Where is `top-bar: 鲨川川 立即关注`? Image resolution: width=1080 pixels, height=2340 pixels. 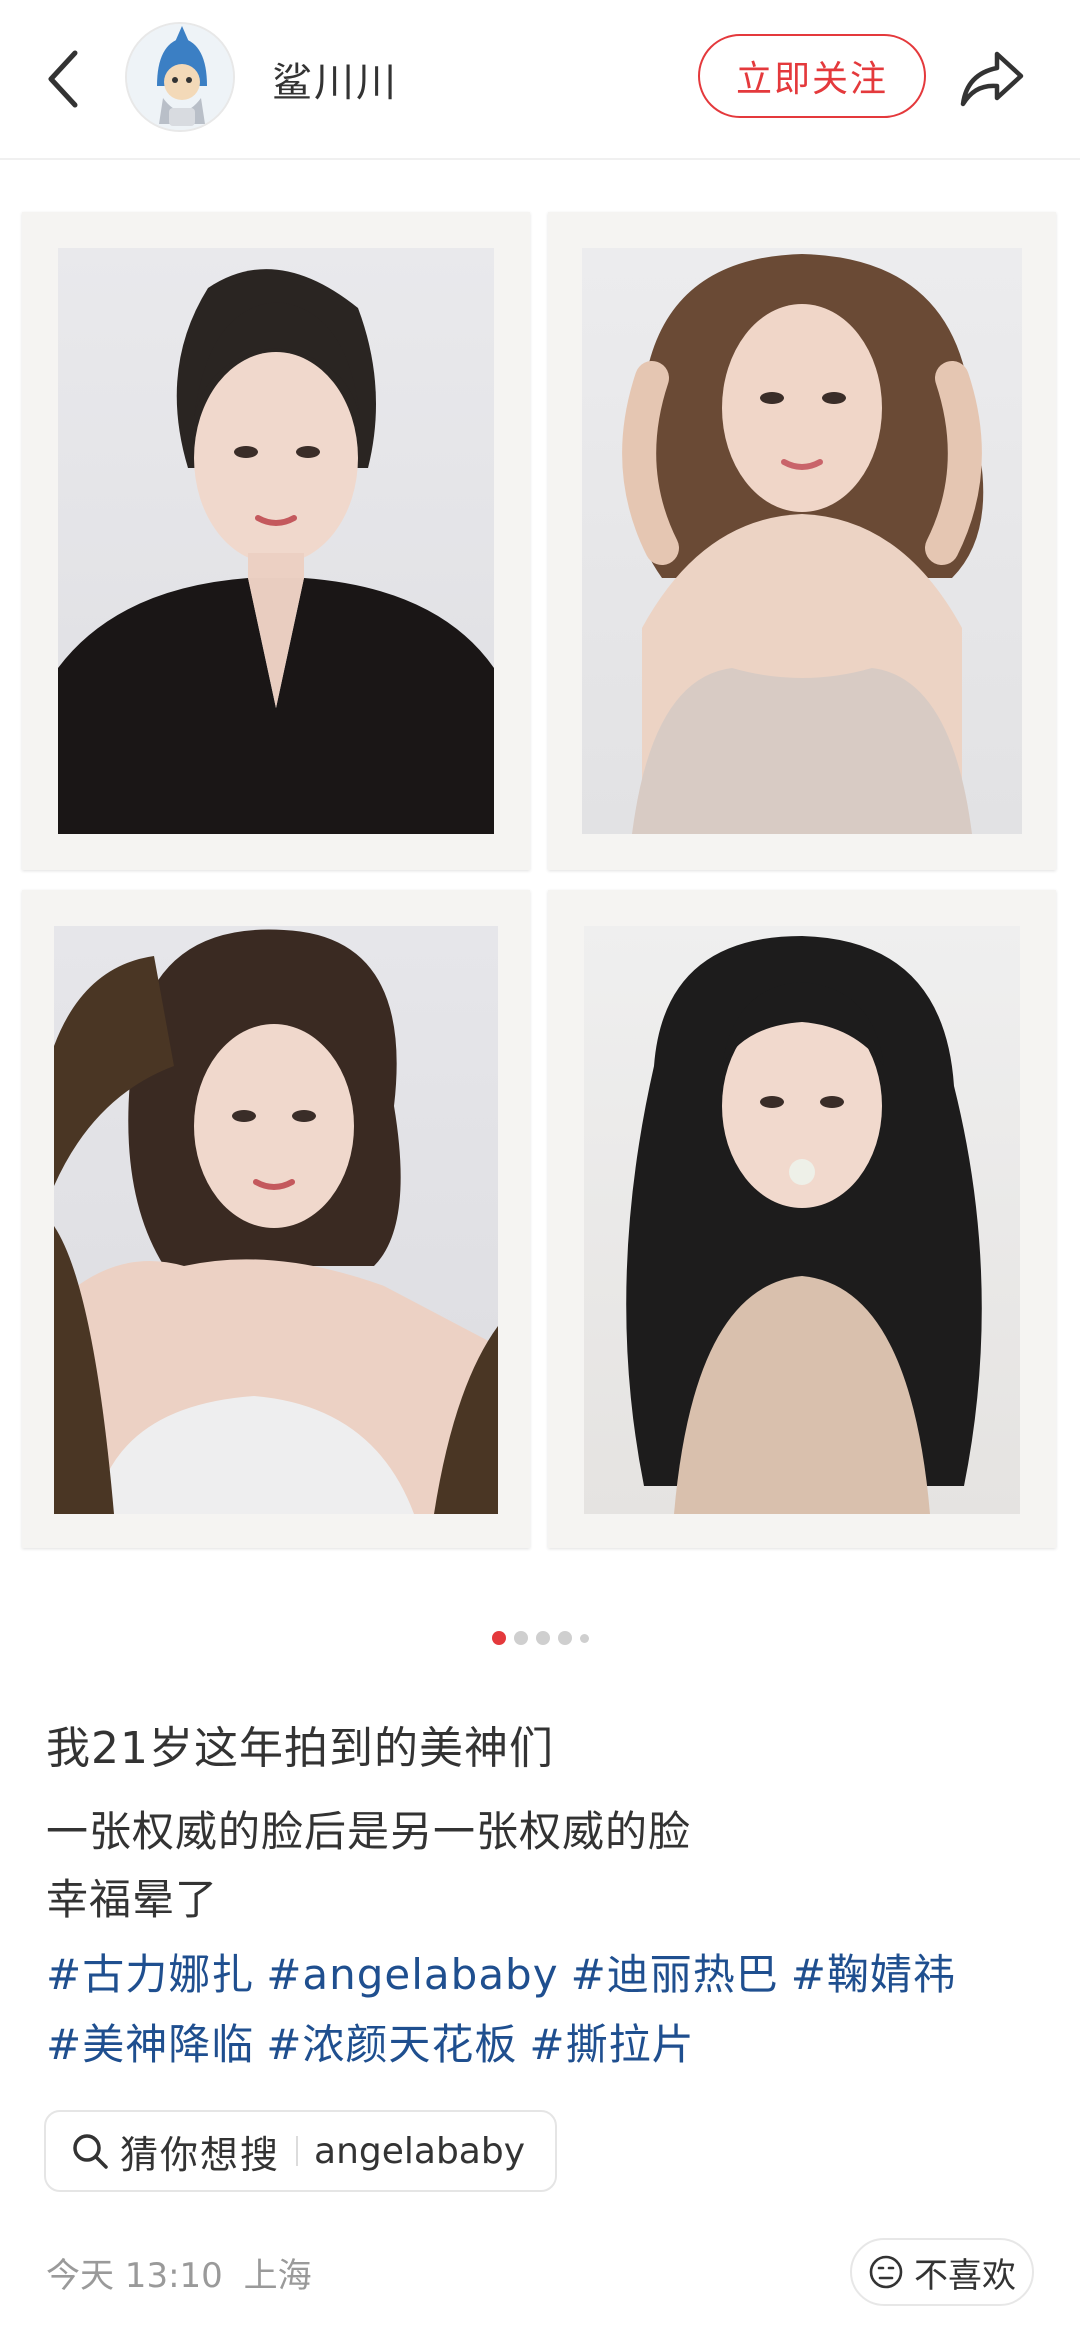 top-bar: 鲨川川 立即关注 is located at coordinates (540, 80).